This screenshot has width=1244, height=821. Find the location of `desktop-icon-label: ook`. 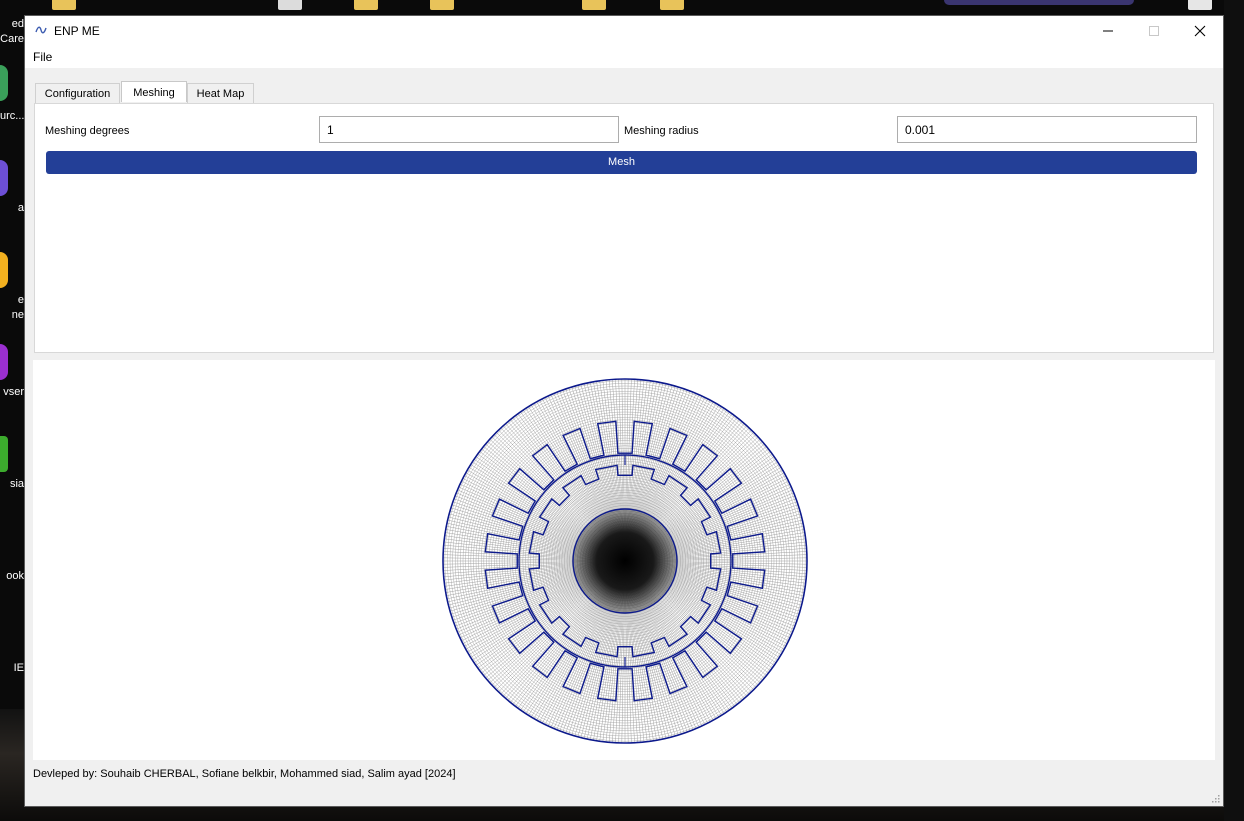

desktop-icon-label: ook is located at coordinates (12, 576).